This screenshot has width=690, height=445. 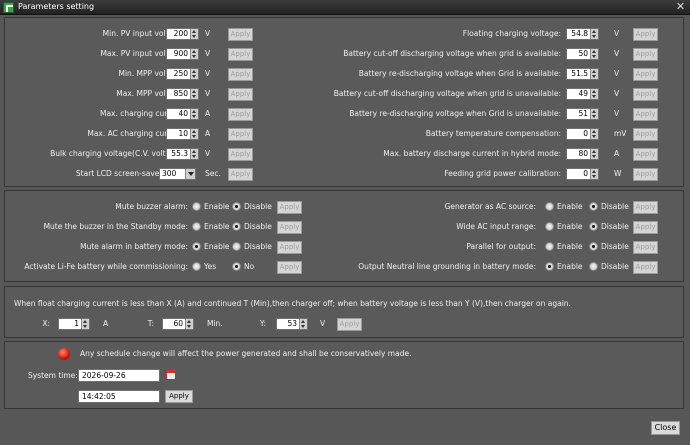 What do you see at coordinates (142, 53) in the screenshot?
I see `param-label: Max. PV input voltage:` at bounding box center [142, 53].